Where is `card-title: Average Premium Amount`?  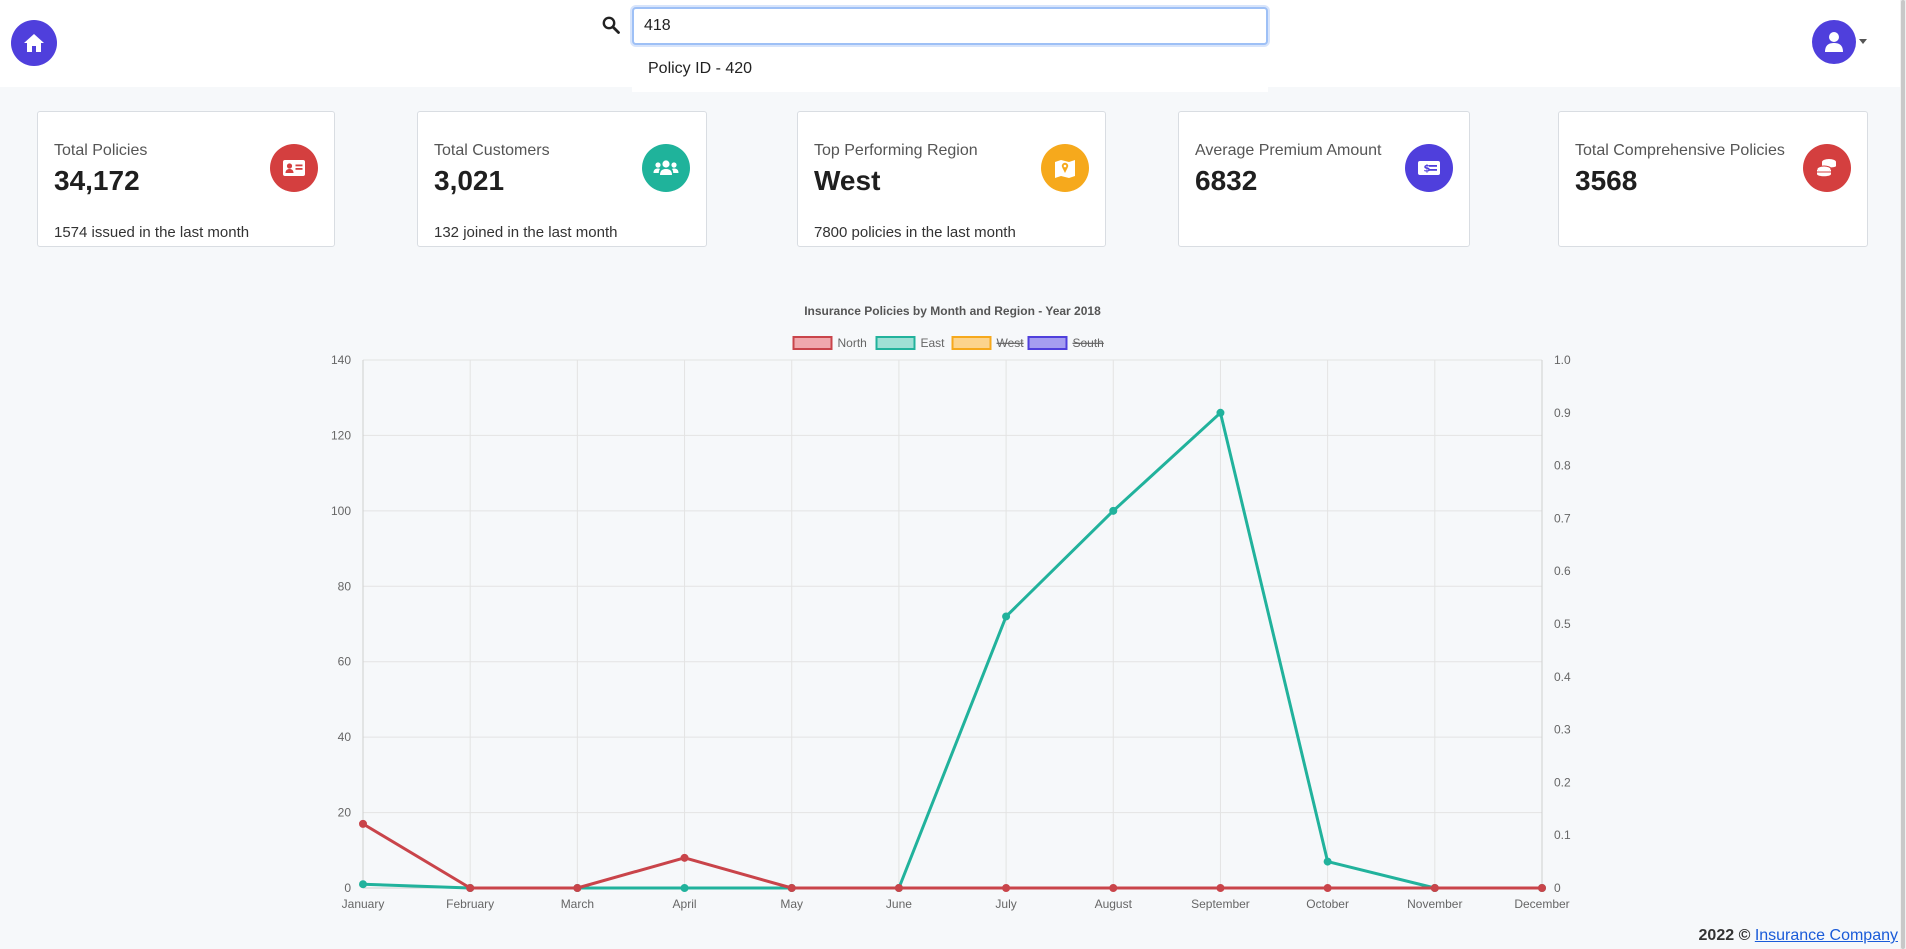 card-title: Average Premium Amount is located at coordinates (1288, 150).